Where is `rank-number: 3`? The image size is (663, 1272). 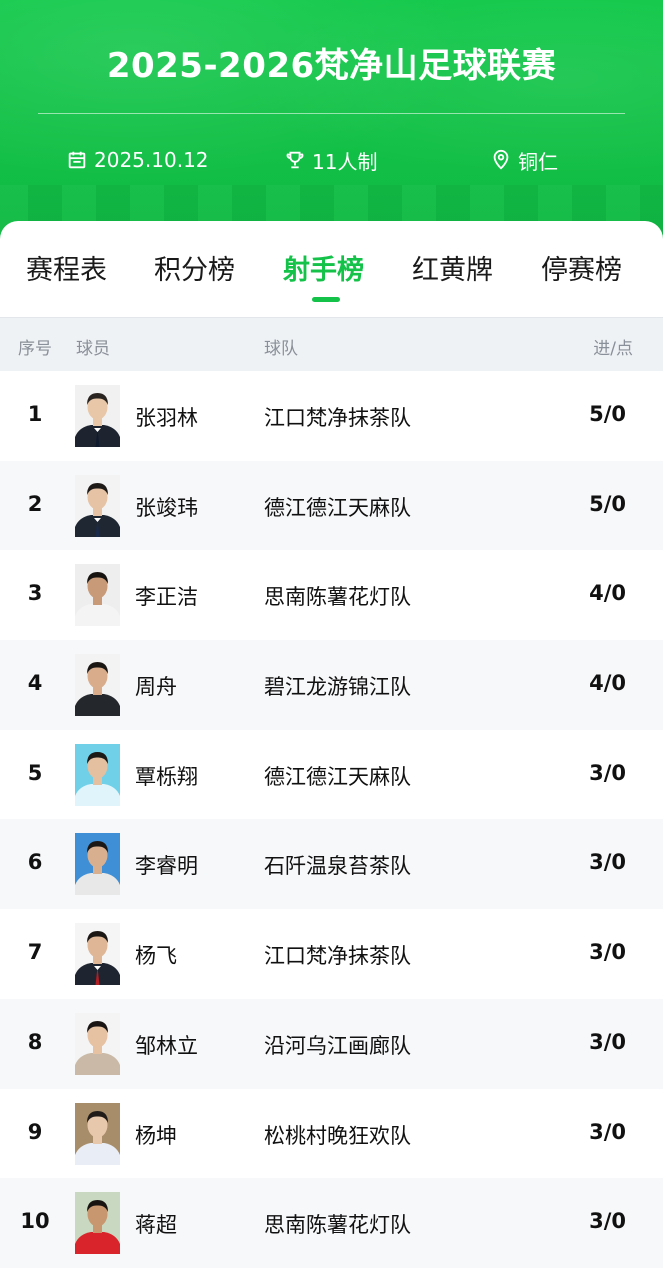 rank-number: 3 is located at coordinates (35, 593).